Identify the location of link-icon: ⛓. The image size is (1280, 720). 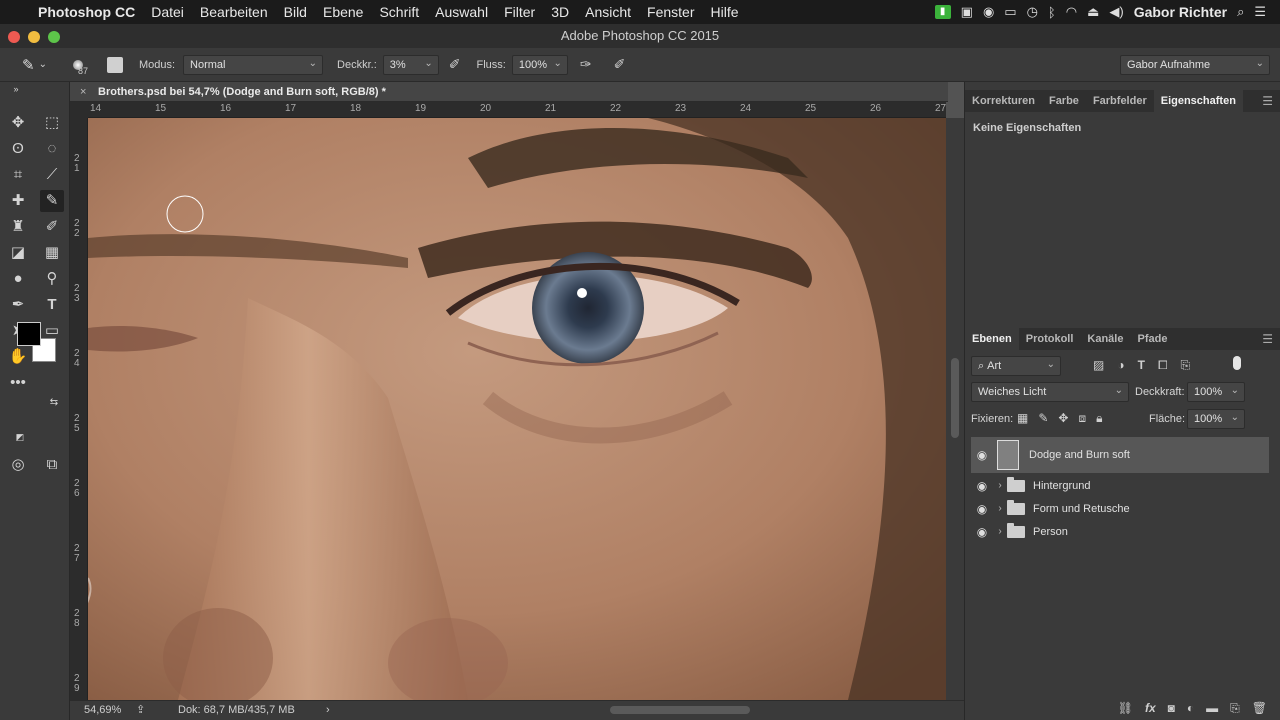
(1125, 708).